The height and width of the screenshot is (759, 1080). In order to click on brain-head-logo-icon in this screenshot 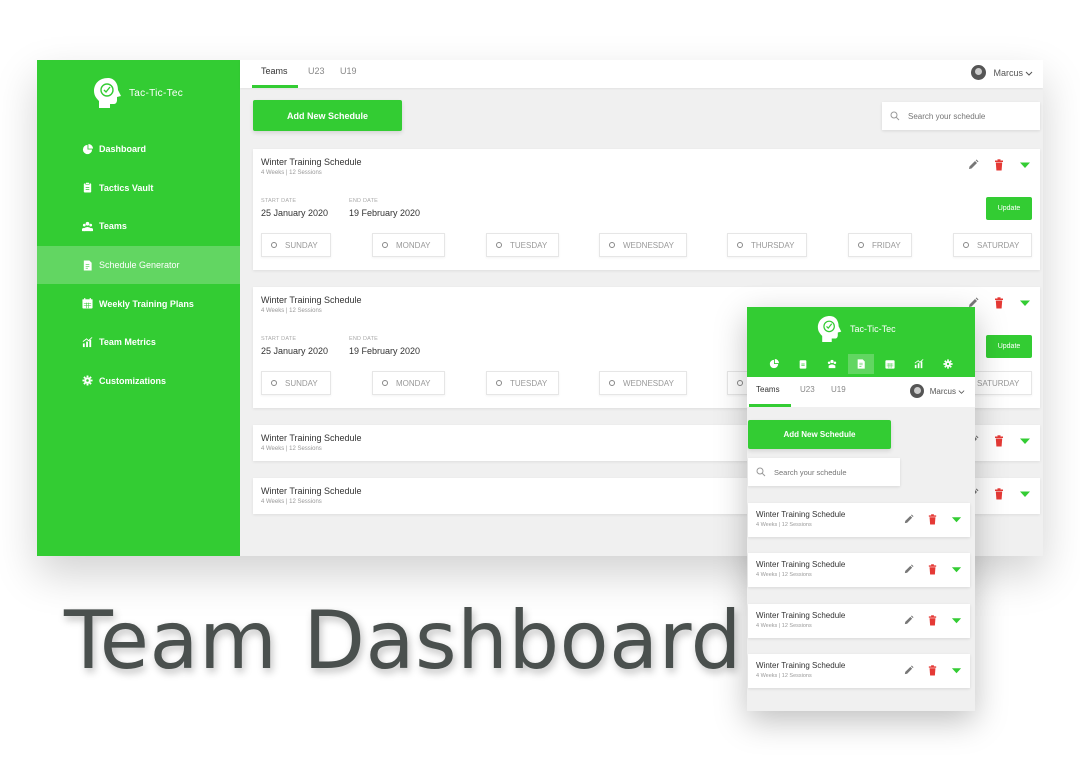, I will do `click(829, 329)`.